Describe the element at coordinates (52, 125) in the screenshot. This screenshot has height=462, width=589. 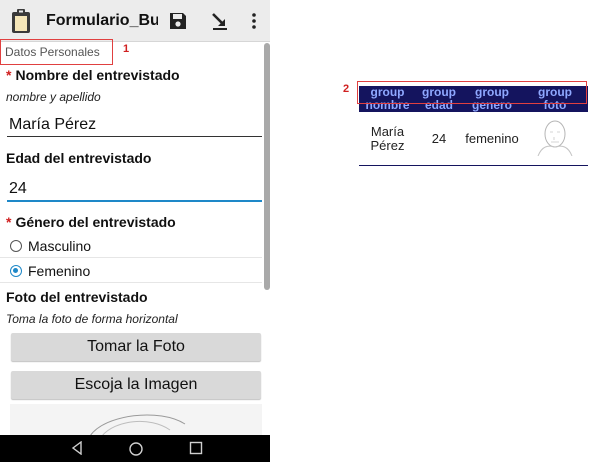
I see `name-input: María Pérez` at that location.